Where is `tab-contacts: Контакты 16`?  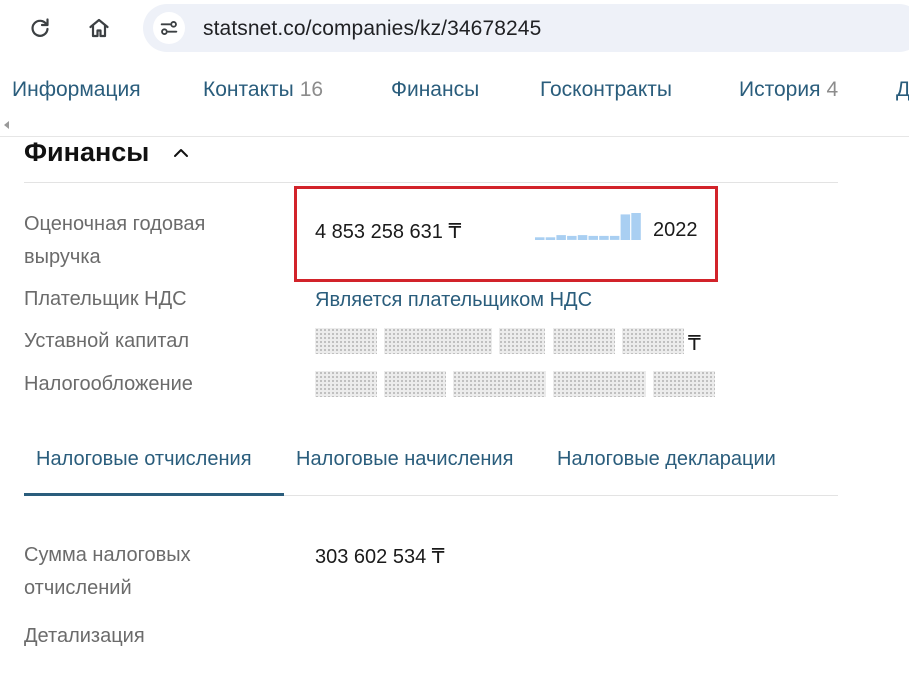 tab-contacts: Контакты 16 is located at coordinates (263, 90).